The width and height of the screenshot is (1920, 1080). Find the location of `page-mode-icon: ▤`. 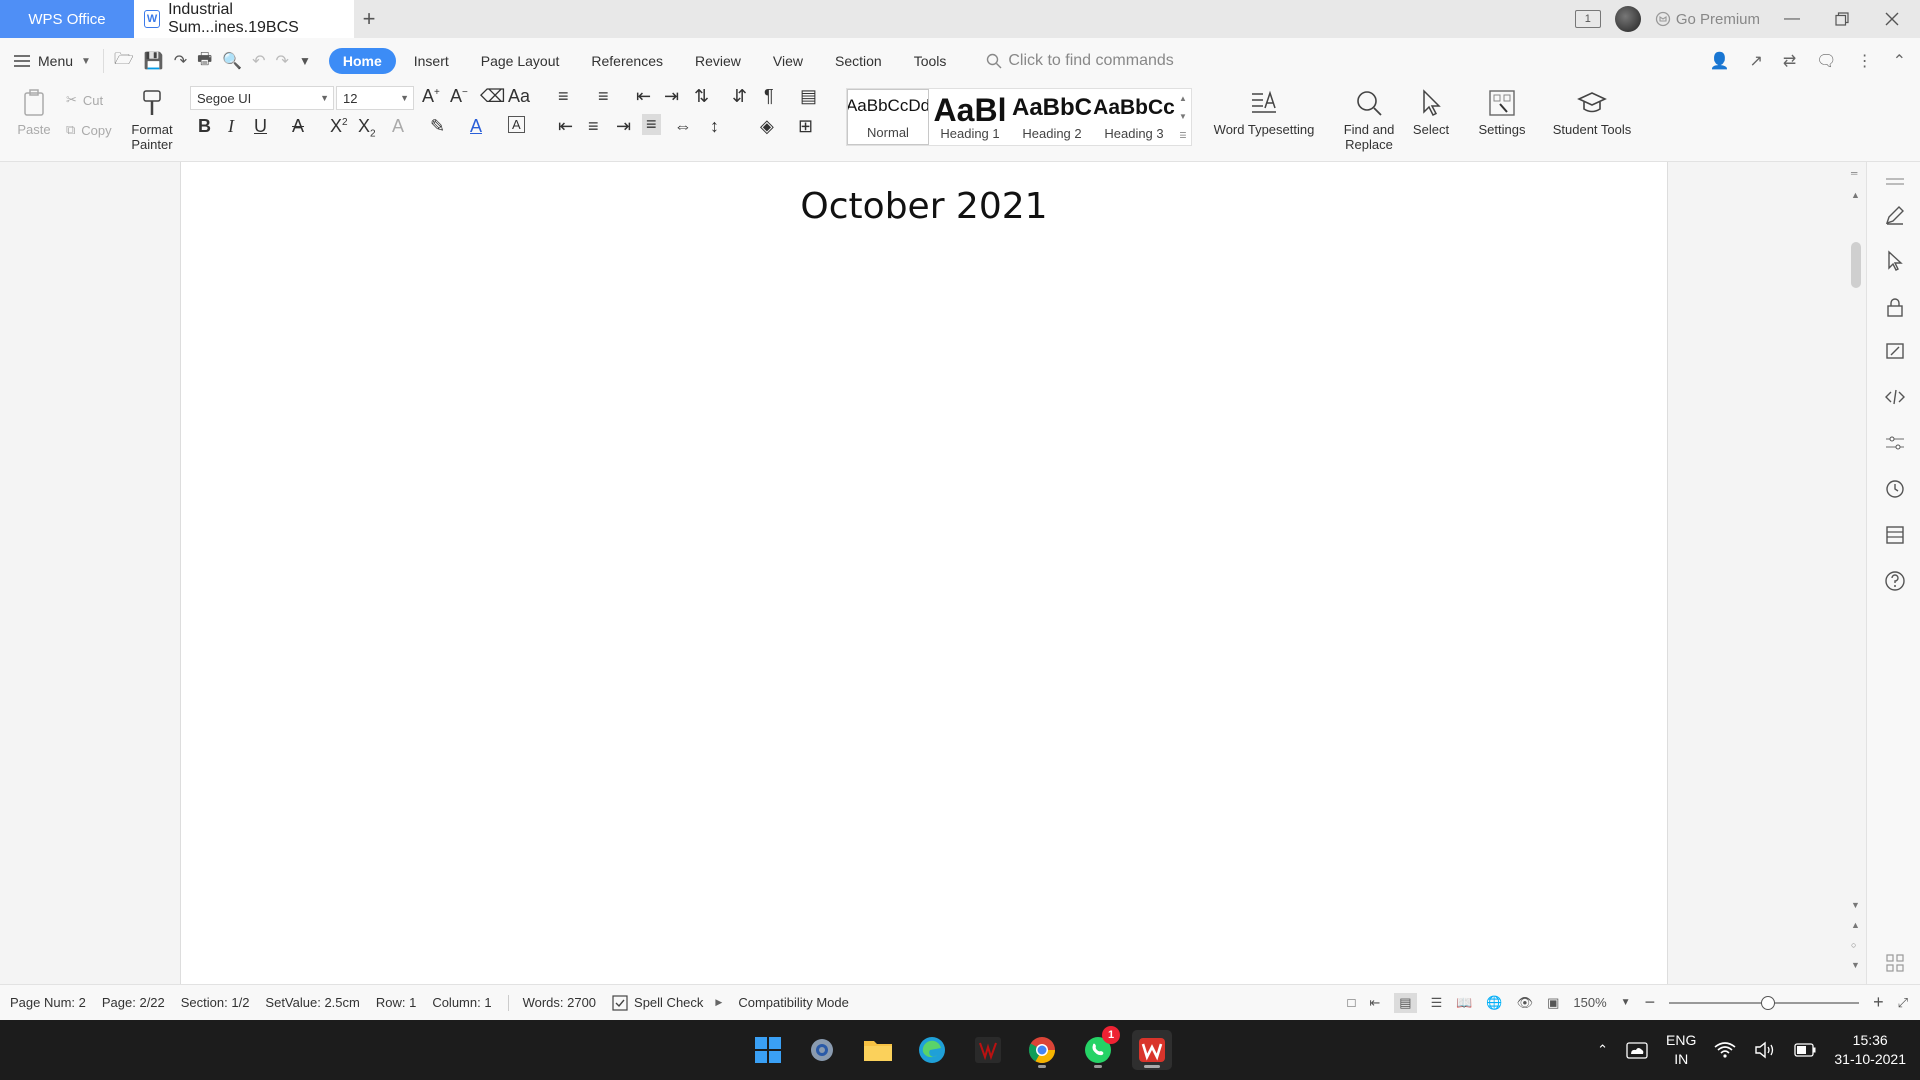

page-mode-icon: ▤ is located at coordinates (1405, 1002).